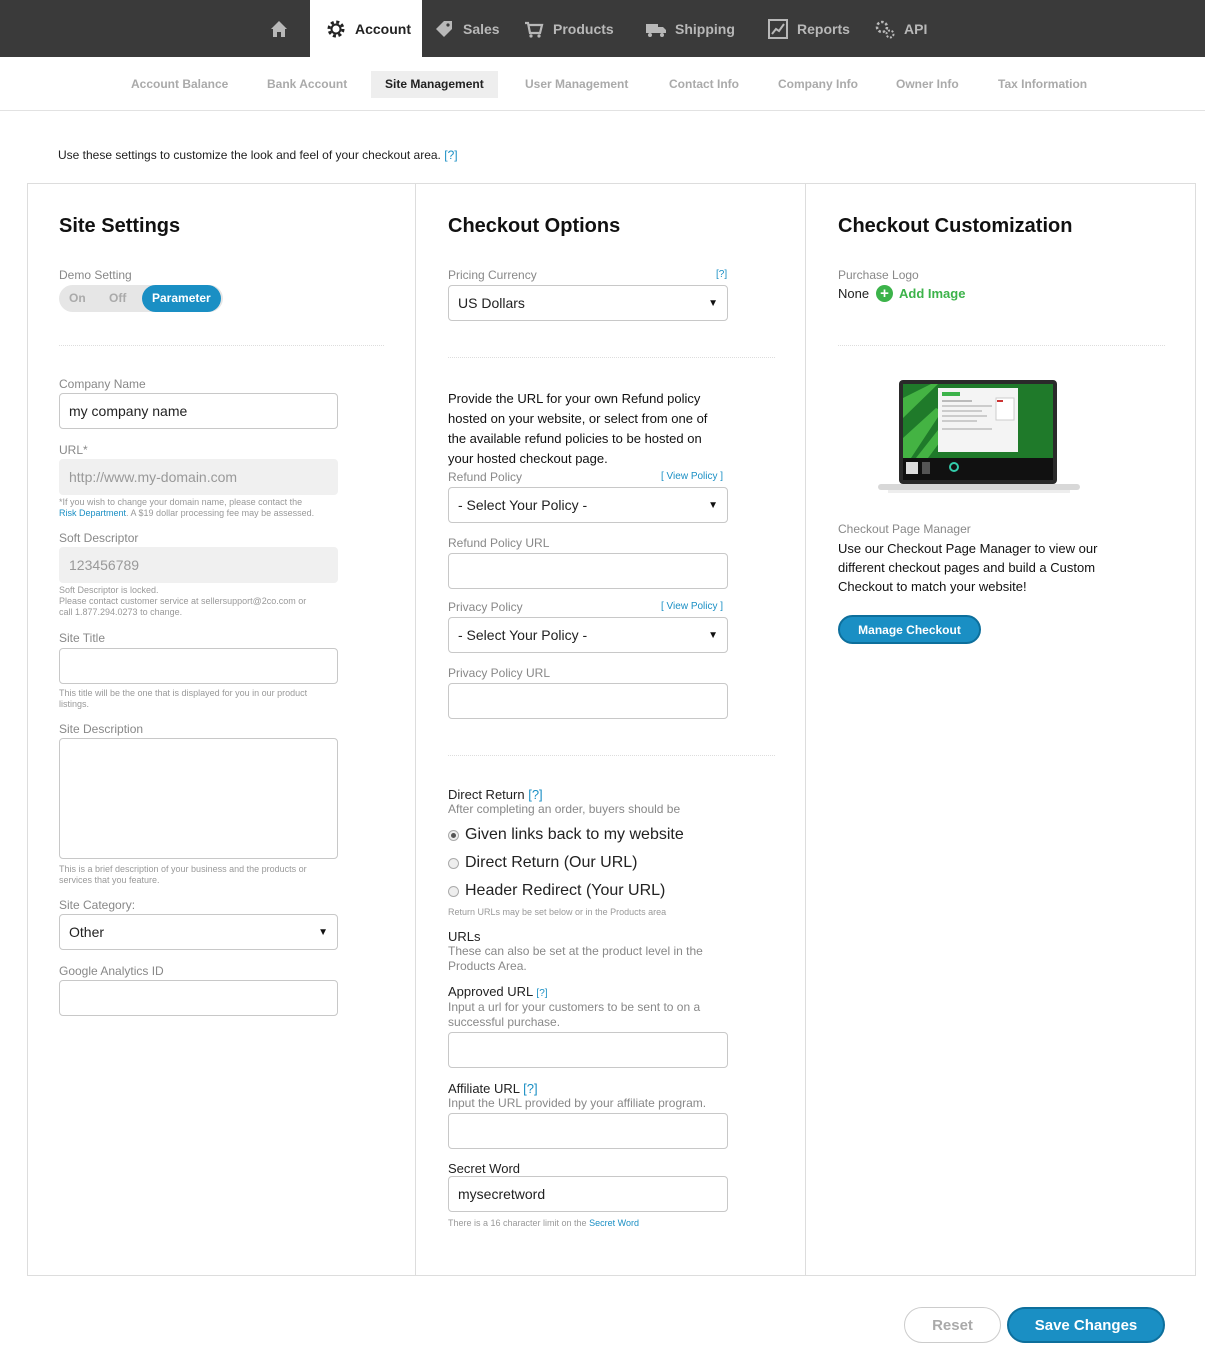  Describe the element at coordinates (656, 29) in the screenshot. I see `truck-icon` at that location.